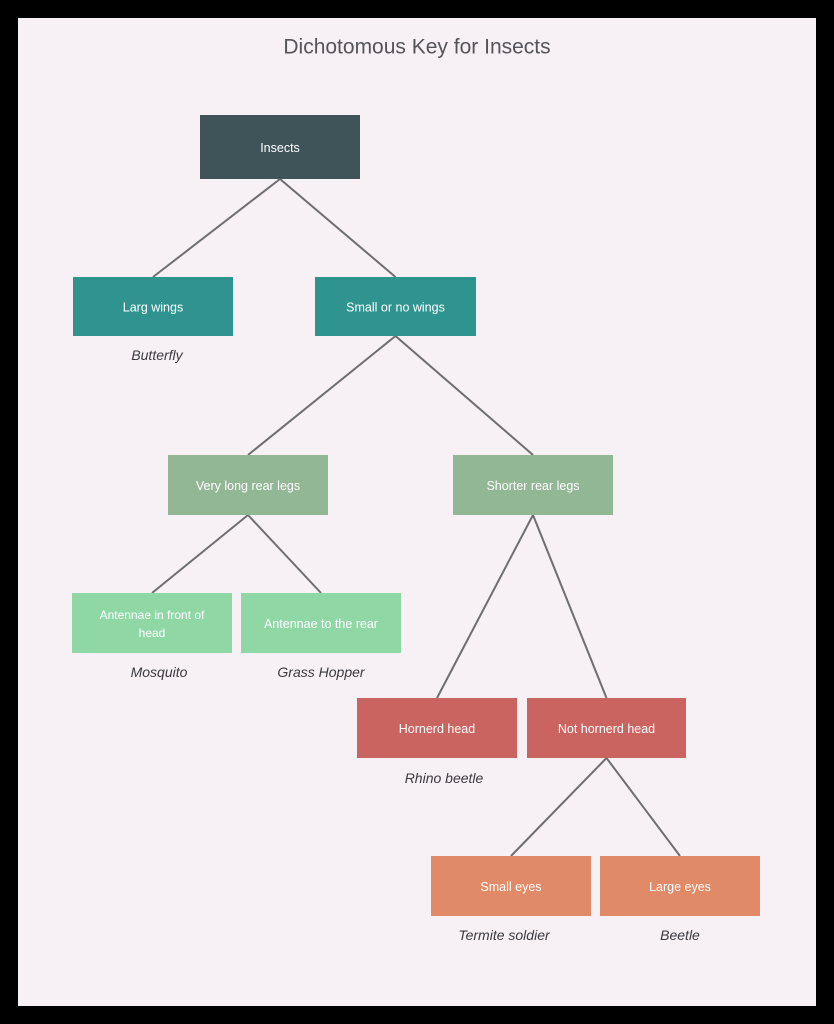  Describe the element at coordinates (216, 228) in the screenshot. I see `connector-insects-to-large-wings` at that location.